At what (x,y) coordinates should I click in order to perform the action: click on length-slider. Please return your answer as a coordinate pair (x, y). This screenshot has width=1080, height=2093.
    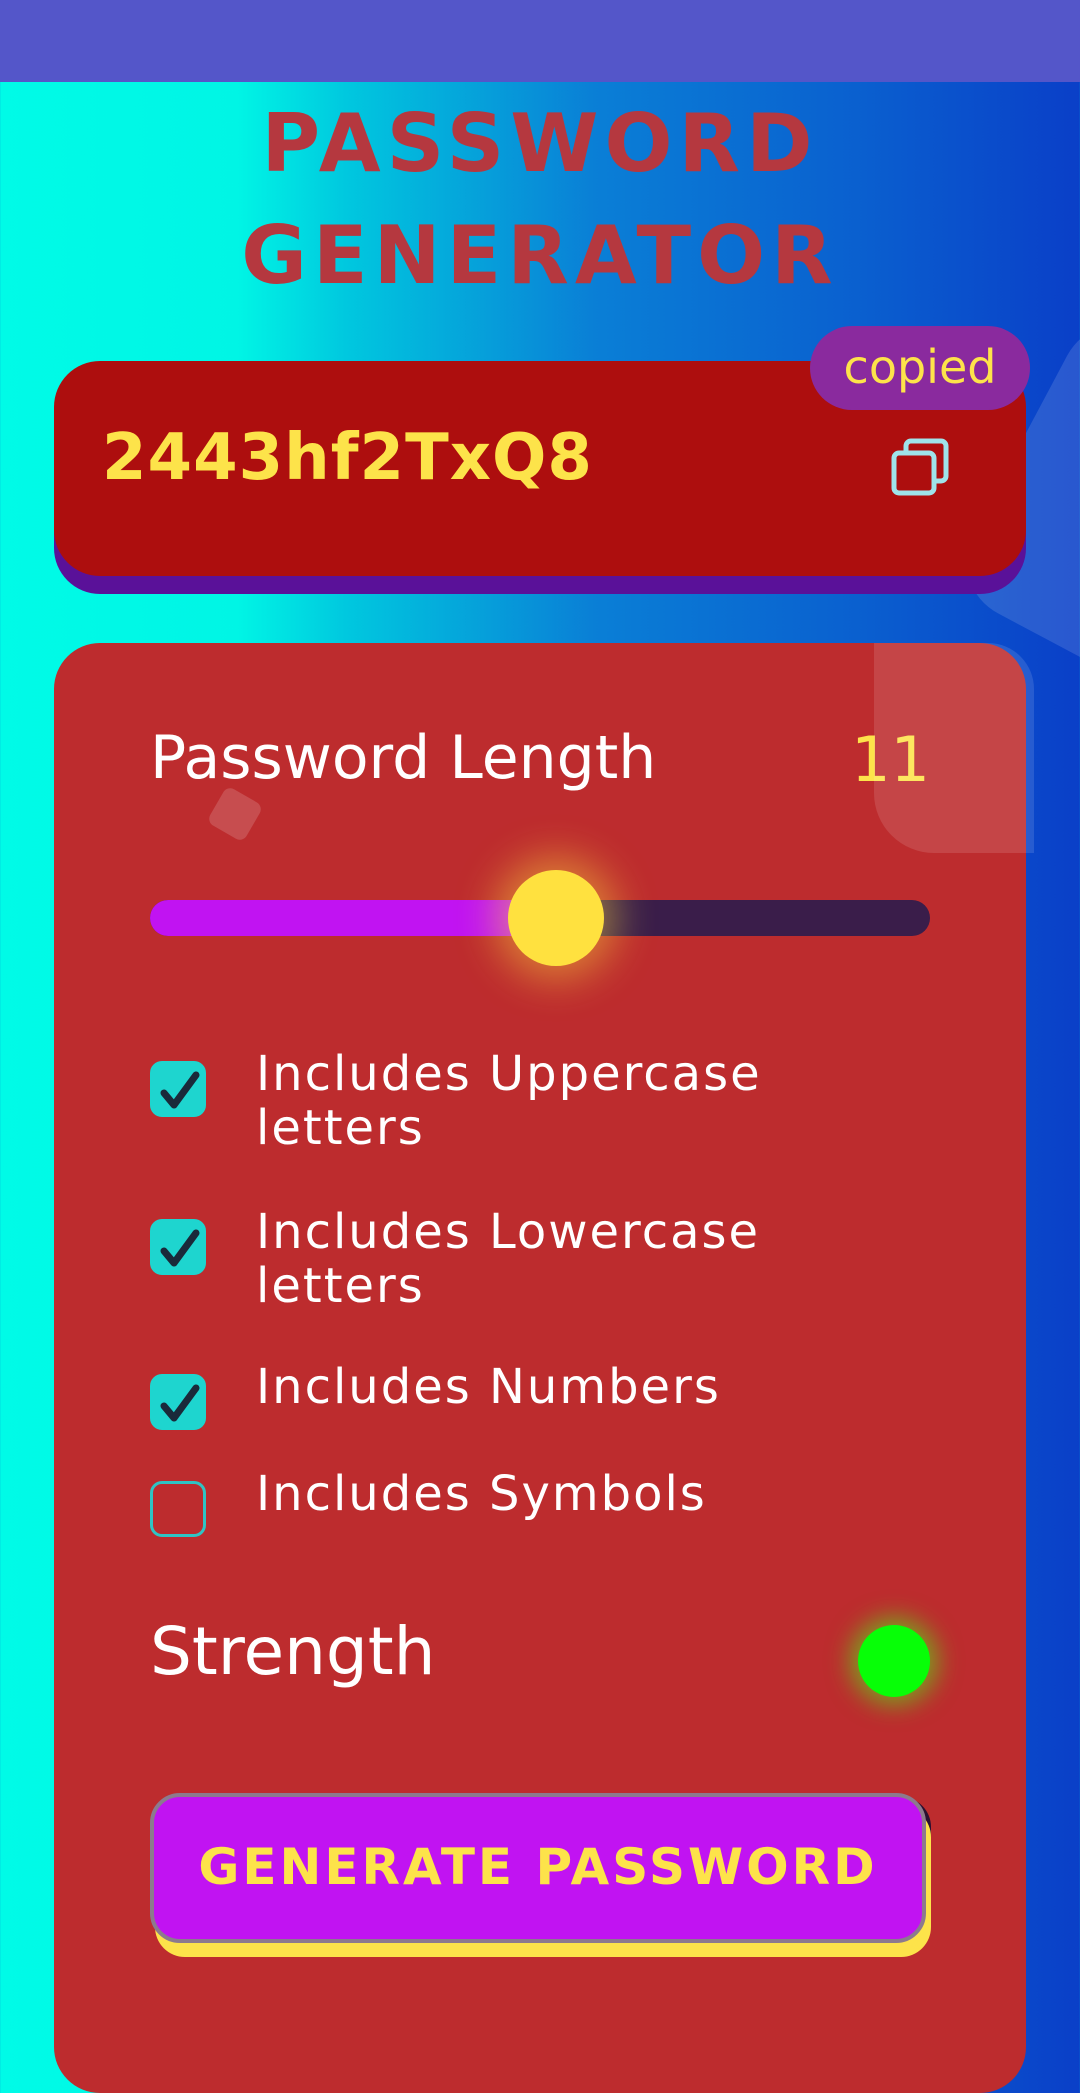
    Looking at the image, I should click on (540, 918).